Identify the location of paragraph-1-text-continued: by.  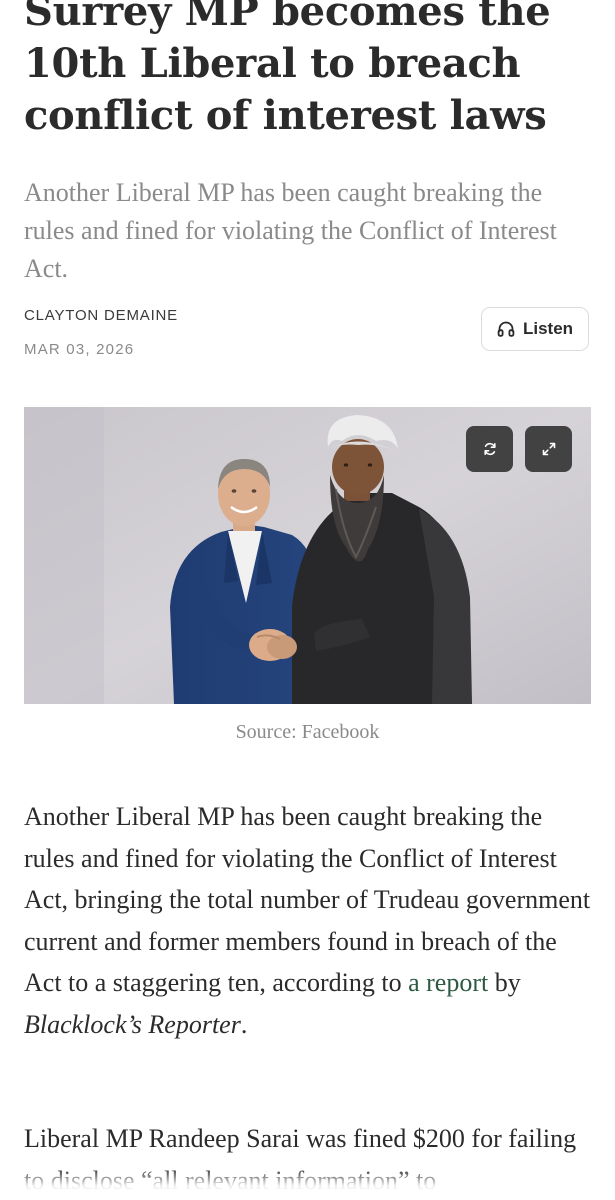
(504, 982).